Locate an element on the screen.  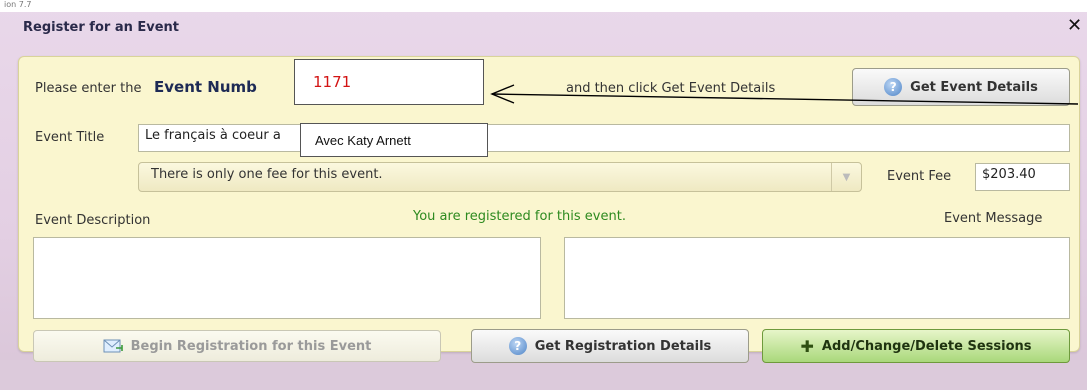
get-event-details-button: ? Get Event Details is located at coordinates (961, 87).